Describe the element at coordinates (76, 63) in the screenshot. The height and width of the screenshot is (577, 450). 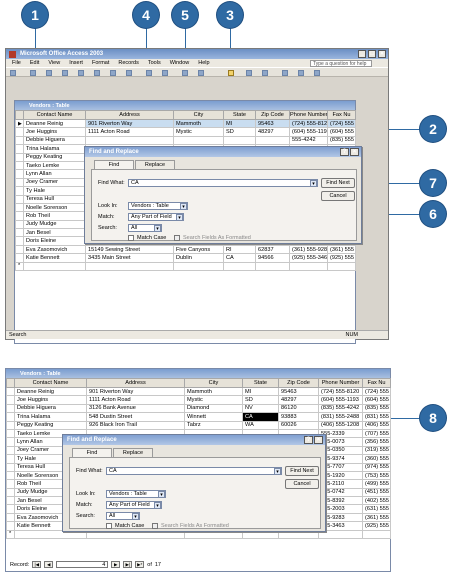
I see `menu-insert: Insert` at that location.